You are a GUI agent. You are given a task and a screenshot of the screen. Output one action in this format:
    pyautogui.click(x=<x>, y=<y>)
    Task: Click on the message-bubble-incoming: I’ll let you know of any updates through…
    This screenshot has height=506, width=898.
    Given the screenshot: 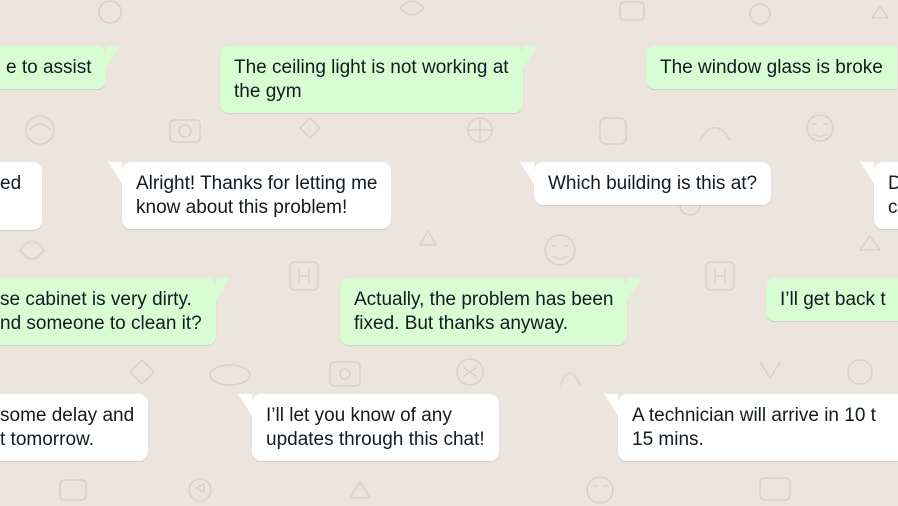 What is the action you would take?
    pyautogui.click(x=368, y=427)
    